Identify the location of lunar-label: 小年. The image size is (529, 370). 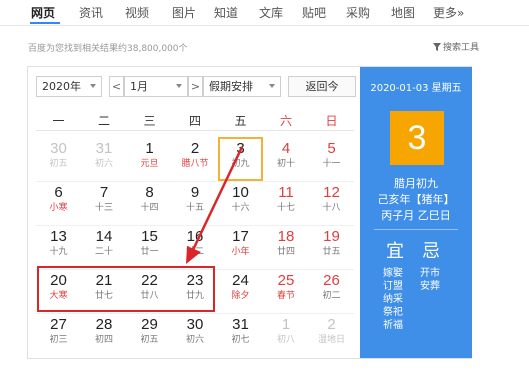
(240, 252).